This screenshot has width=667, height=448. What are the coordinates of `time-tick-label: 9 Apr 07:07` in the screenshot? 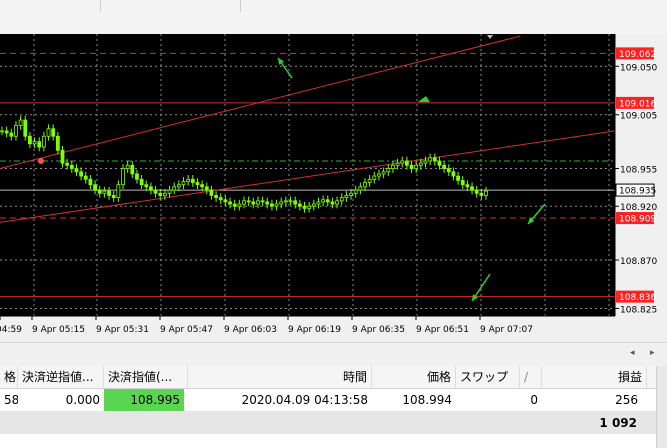 It's located at (506, 330).